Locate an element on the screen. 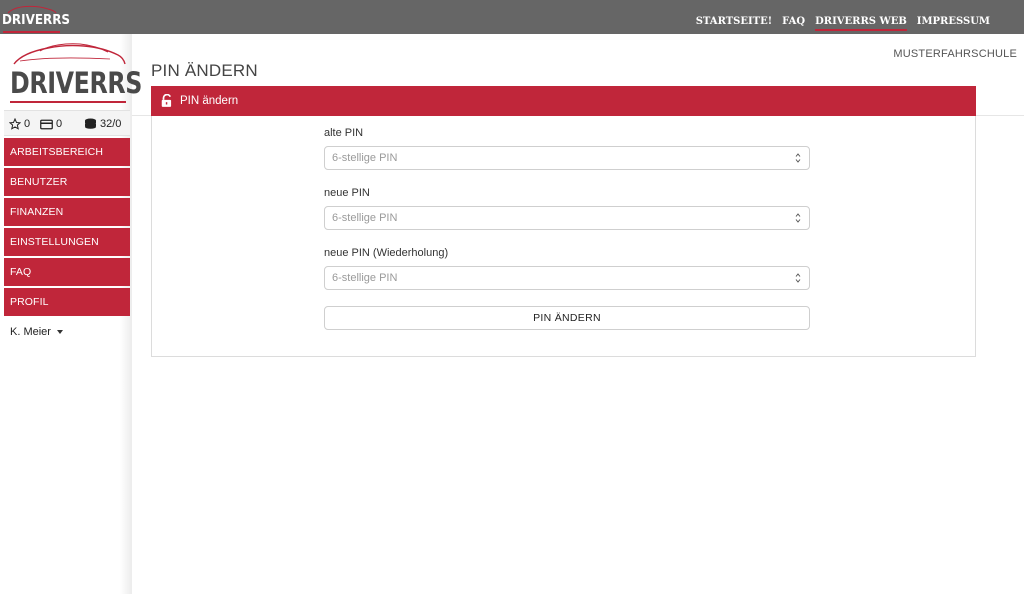 This screenshot has height=594, width=1024. old-pin-label: alte PIN is located at coordinates (344, 133).